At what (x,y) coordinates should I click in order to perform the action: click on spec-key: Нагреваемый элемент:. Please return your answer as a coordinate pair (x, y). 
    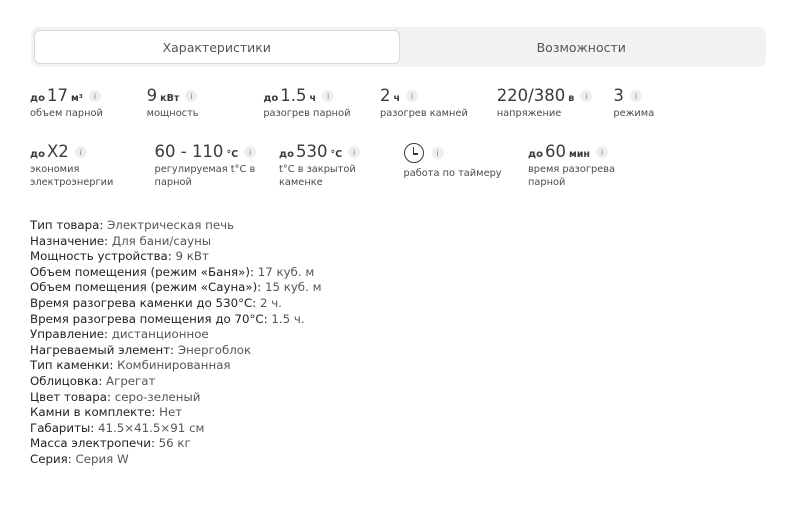
    Looking at the image, I should click on (102, 349).